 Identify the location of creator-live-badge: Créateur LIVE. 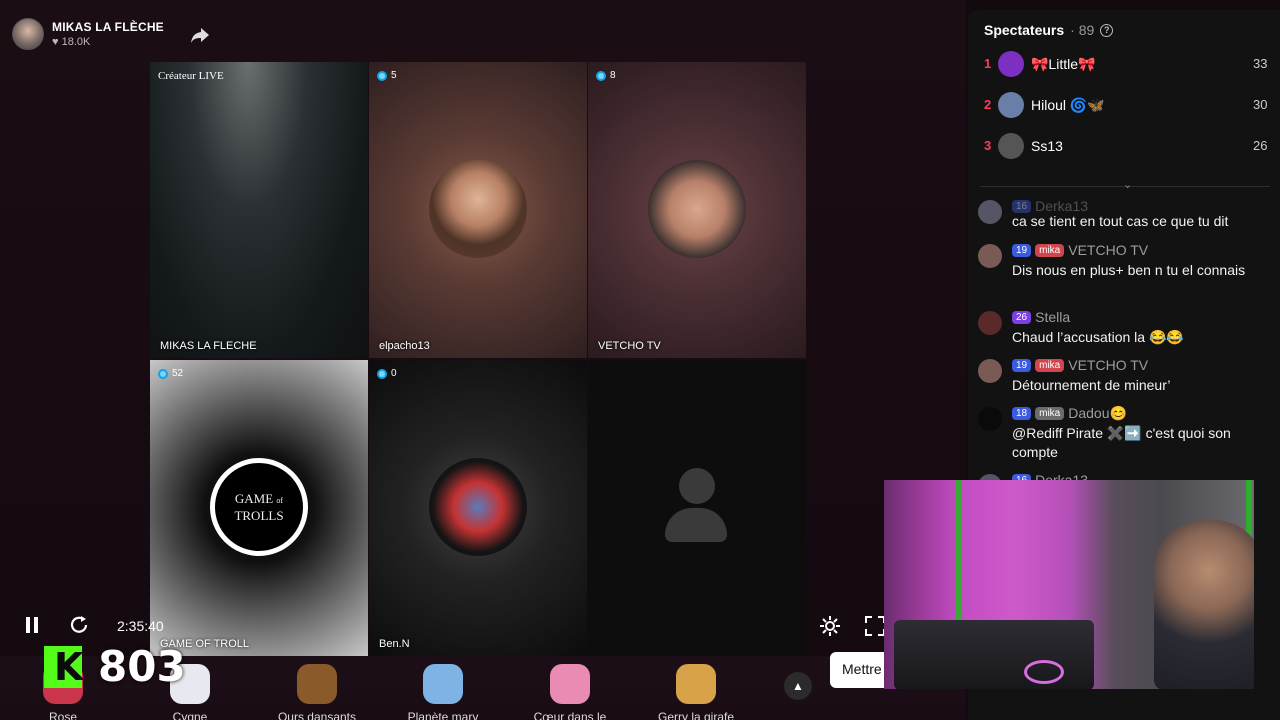
(191, 76).